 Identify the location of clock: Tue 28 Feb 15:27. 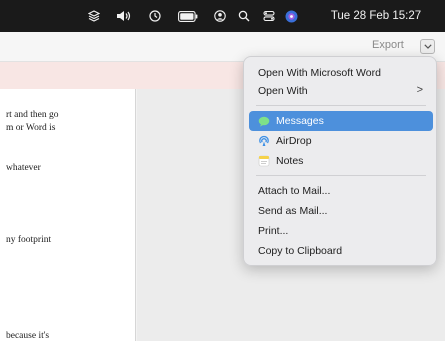
(376, 16).